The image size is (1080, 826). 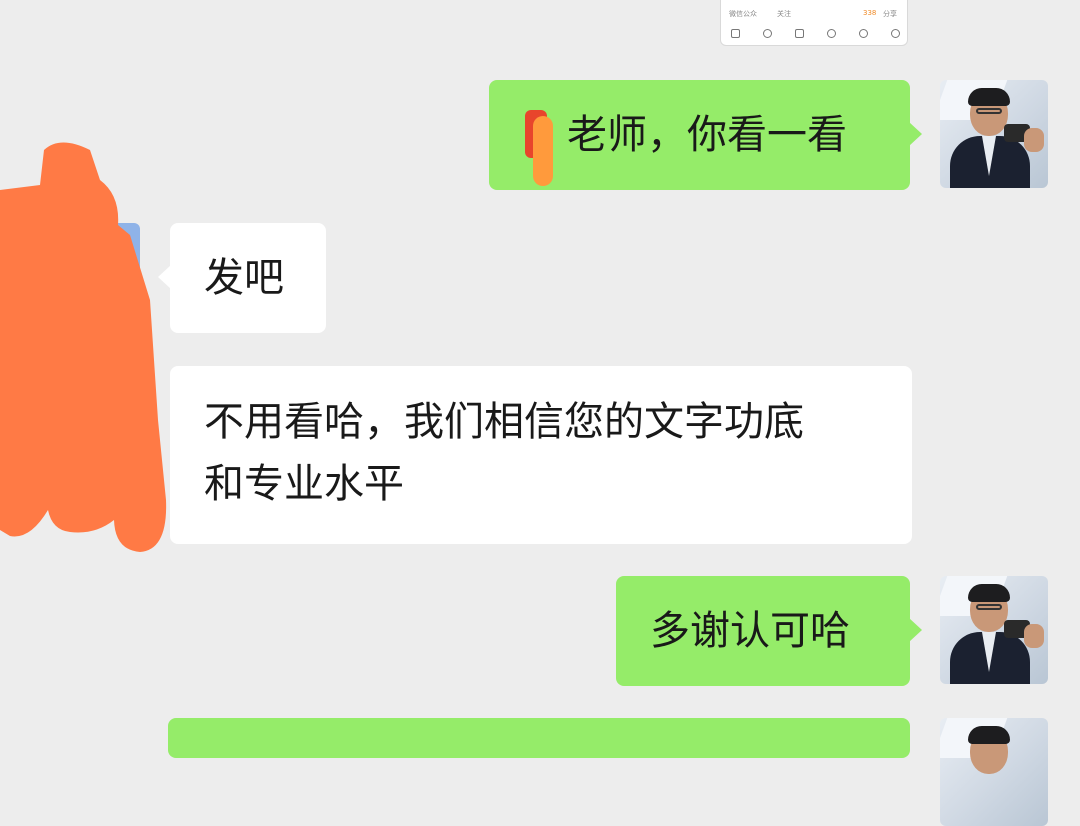 What do you see at coordinates (767, 33) in the screenshot?
I see `at-icon` at bounding box center [767, 33].